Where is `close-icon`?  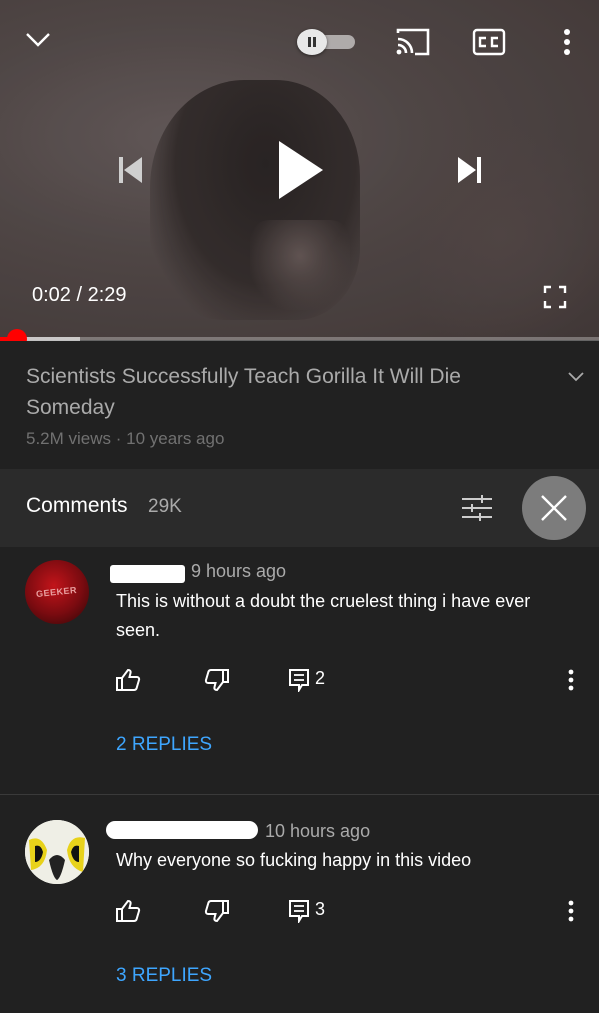 close-icon is located at coordinates (554, 508).